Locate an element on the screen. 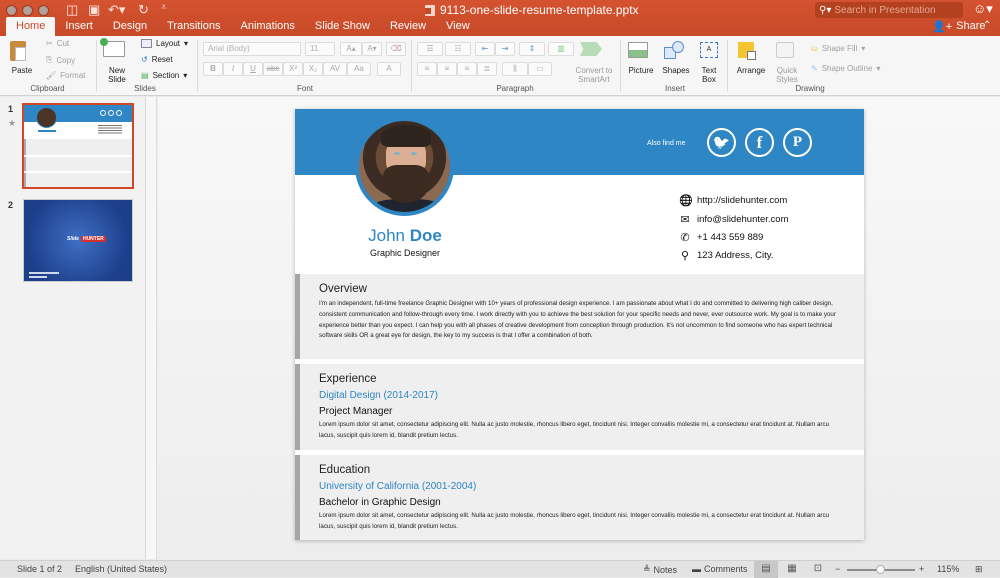 This screenshot has width=1000, height=578. align-text-button: ▭ is located at coordinates (540, 69).